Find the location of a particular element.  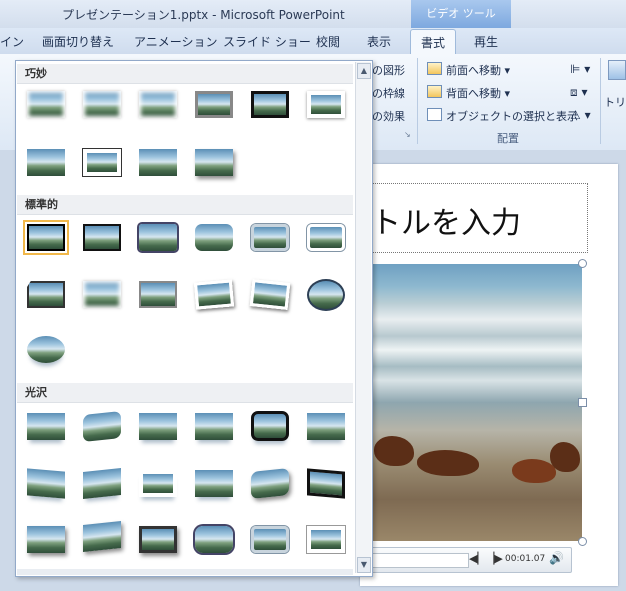

playback-time: 00:01.07 is located at coordinates (525, 559).